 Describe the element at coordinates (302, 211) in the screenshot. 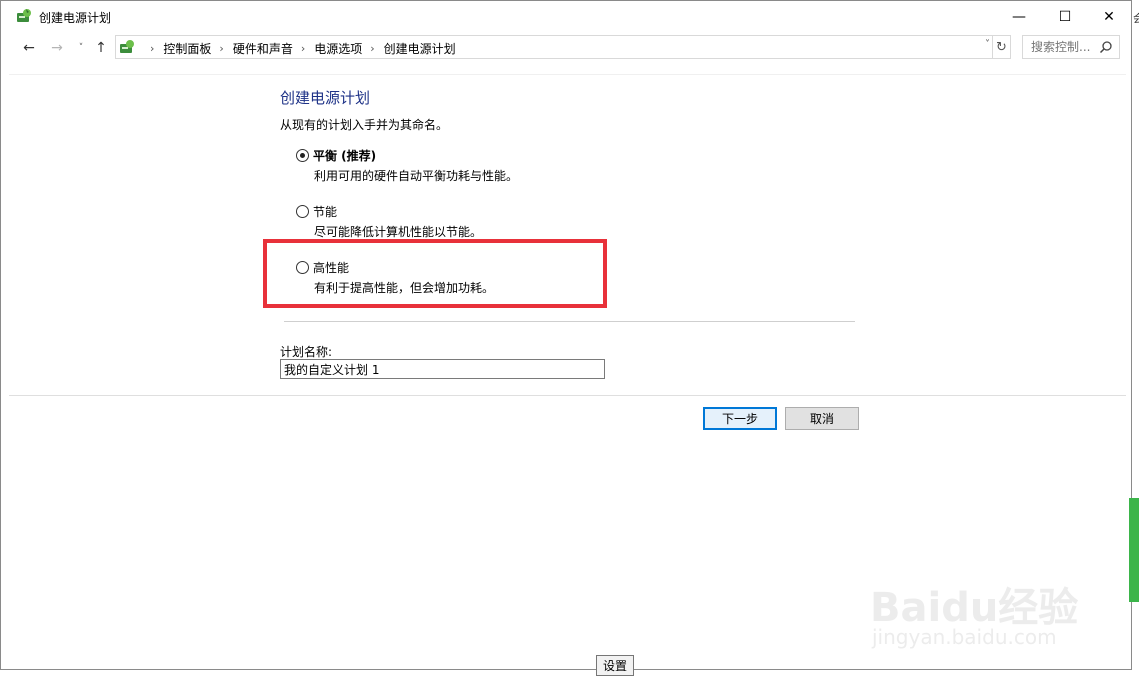

I see `radio-button-power-saver` at that location.